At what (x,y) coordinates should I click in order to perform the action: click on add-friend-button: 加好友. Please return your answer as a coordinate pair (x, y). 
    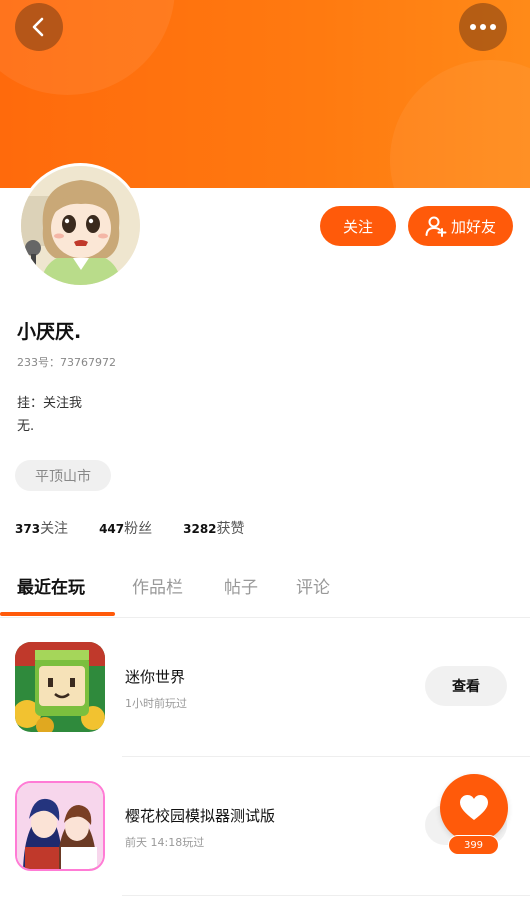
    Looking at the image, I should click on (460, 226).